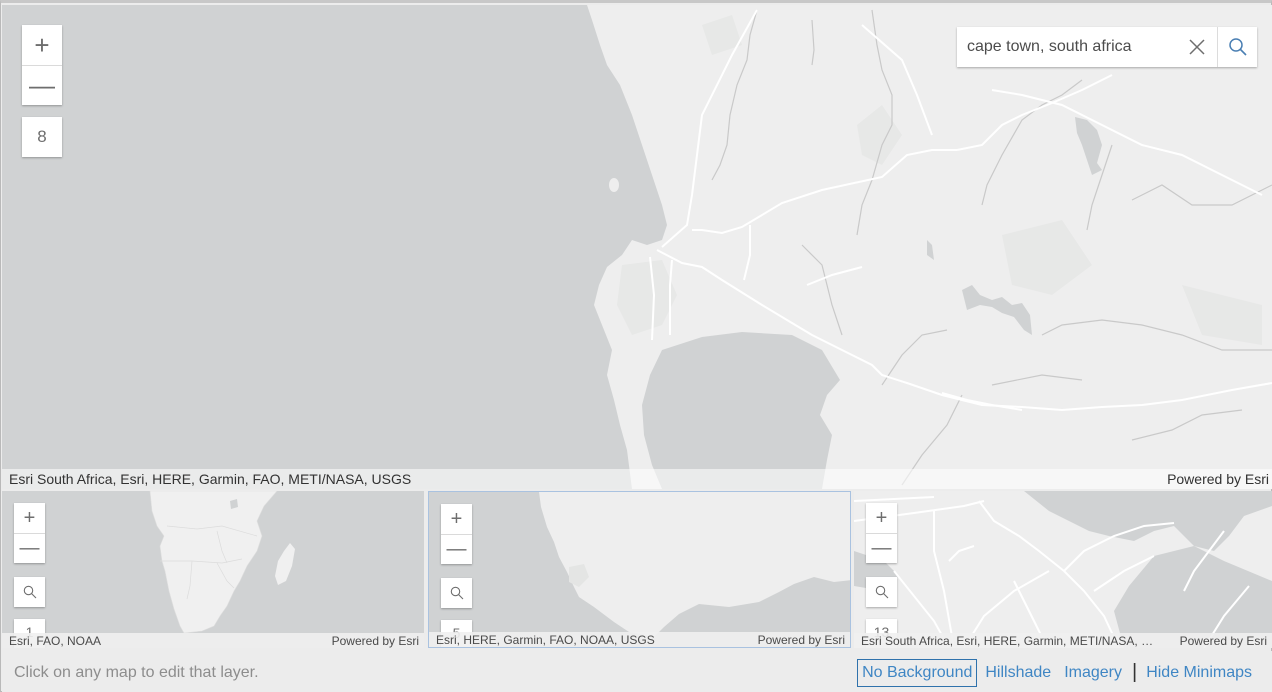  I want to click on hillshade-option: Hillshade, so click(1018, 673).